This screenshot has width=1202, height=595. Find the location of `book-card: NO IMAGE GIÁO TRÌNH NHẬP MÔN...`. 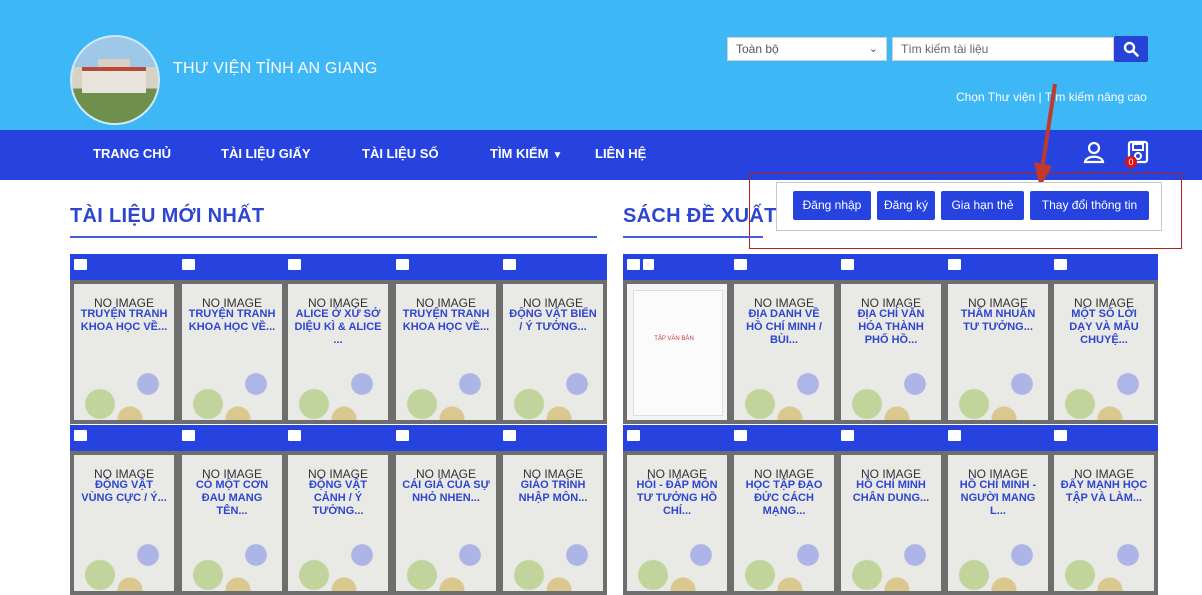

book-card: NO IMAGE GIÁO TRÌNH NHẬP MÔN... is located at coordinates (553, 510).